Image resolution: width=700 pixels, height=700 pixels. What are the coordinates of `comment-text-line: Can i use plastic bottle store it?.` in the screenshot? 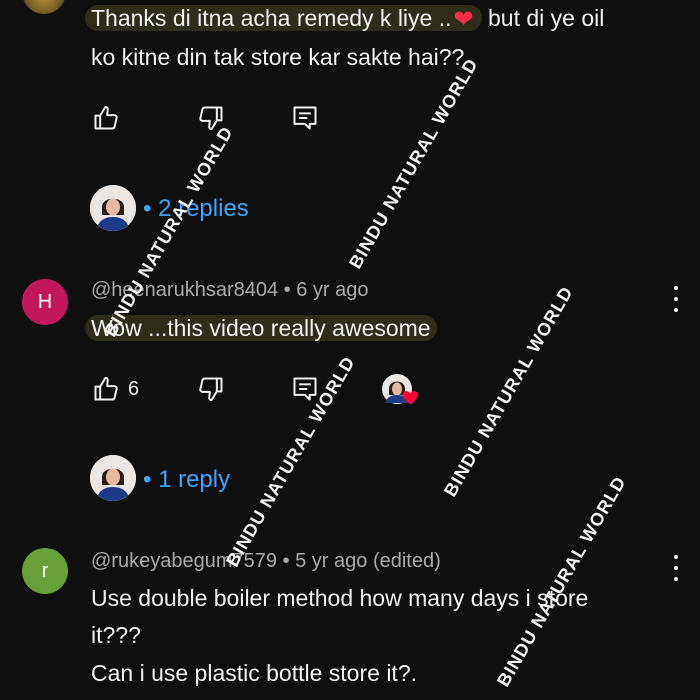 It's located at (254, 673).